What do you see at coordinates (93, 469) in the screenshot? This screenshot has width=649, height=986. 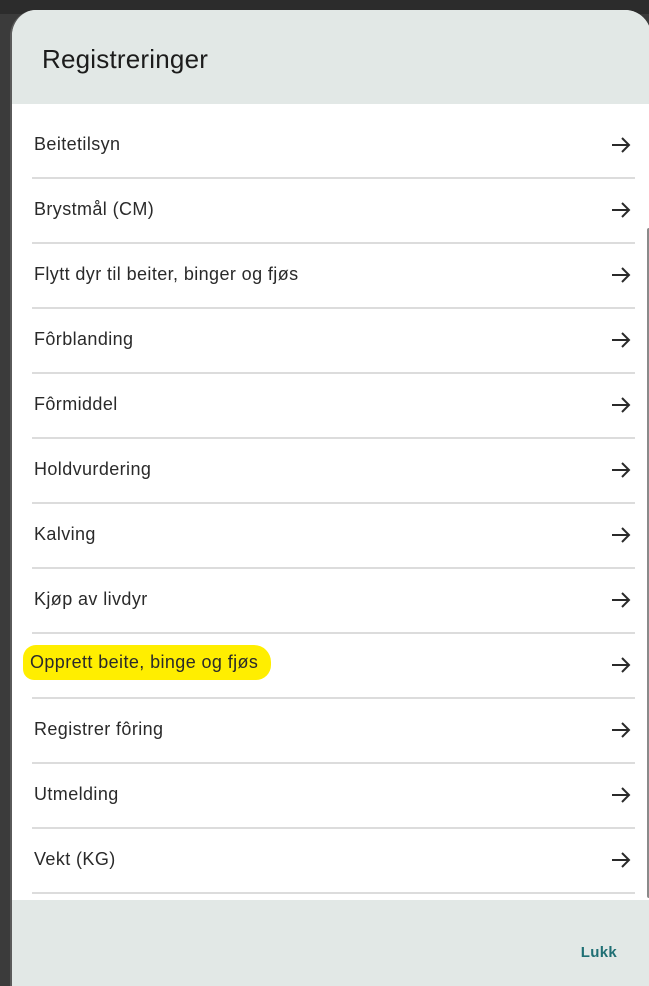 I see `list-item-label: Holdvurdering` at bounding box center [93, 469].